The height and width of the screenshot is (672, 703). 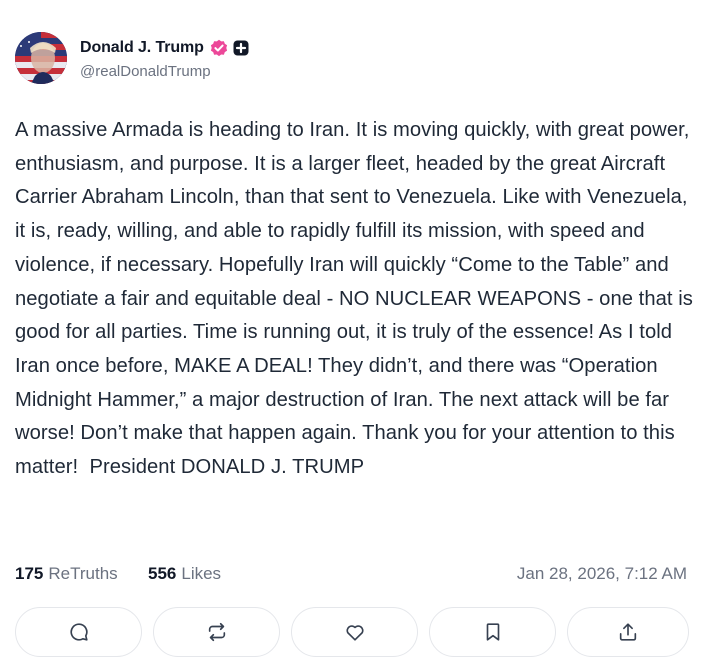 I want to click on retruth-button, so click(x=216, y=632).